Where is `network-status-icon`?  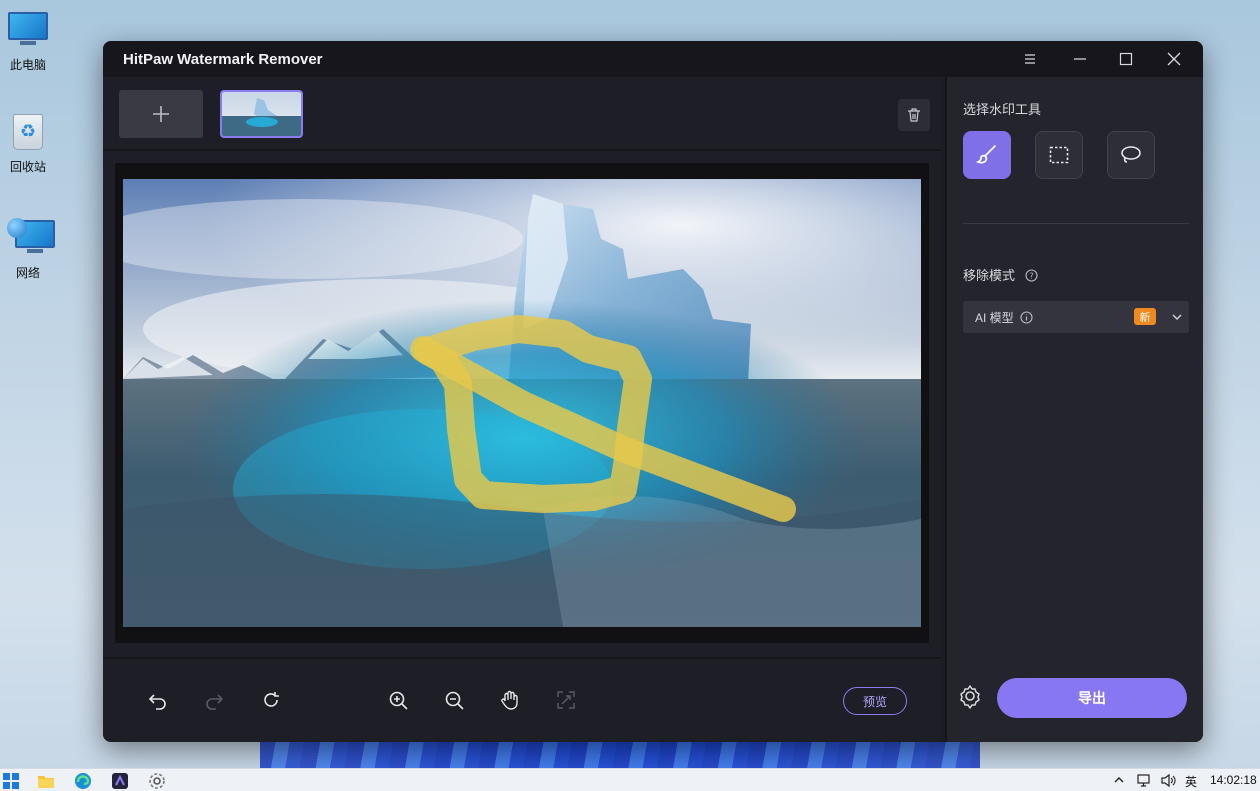
network-status-icon is located at coordinates (1143, 780).